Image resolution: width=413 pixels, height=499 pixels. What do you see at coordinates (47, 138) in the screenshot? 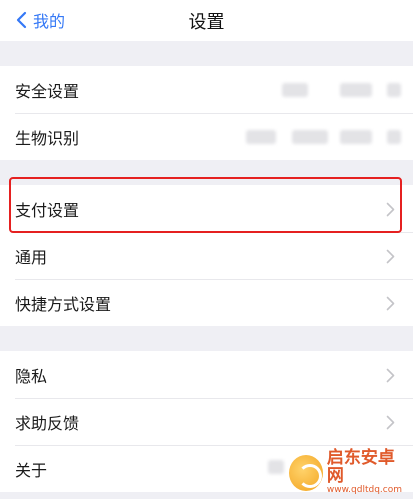
I see `settings-item-label: 生物识别` at bounding box center [47, 138].